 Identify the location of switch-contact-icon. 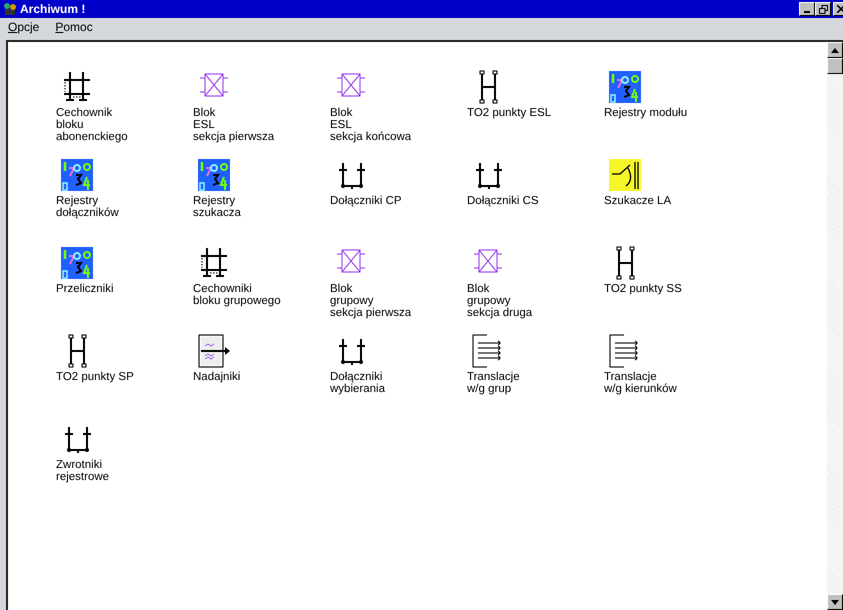
(625, 175).